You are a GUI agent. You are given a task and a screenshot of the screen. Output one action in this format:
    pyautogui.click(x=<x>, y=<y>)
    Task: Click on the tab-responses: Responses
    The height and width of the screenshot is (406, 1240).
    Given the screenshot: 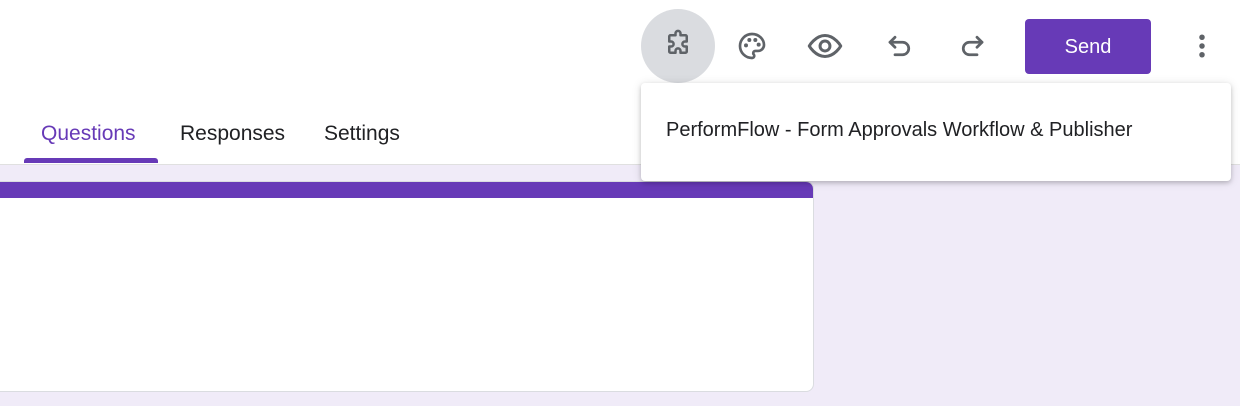 What is the action you would take?
    pyautogui.click(x=232, y=141)
    